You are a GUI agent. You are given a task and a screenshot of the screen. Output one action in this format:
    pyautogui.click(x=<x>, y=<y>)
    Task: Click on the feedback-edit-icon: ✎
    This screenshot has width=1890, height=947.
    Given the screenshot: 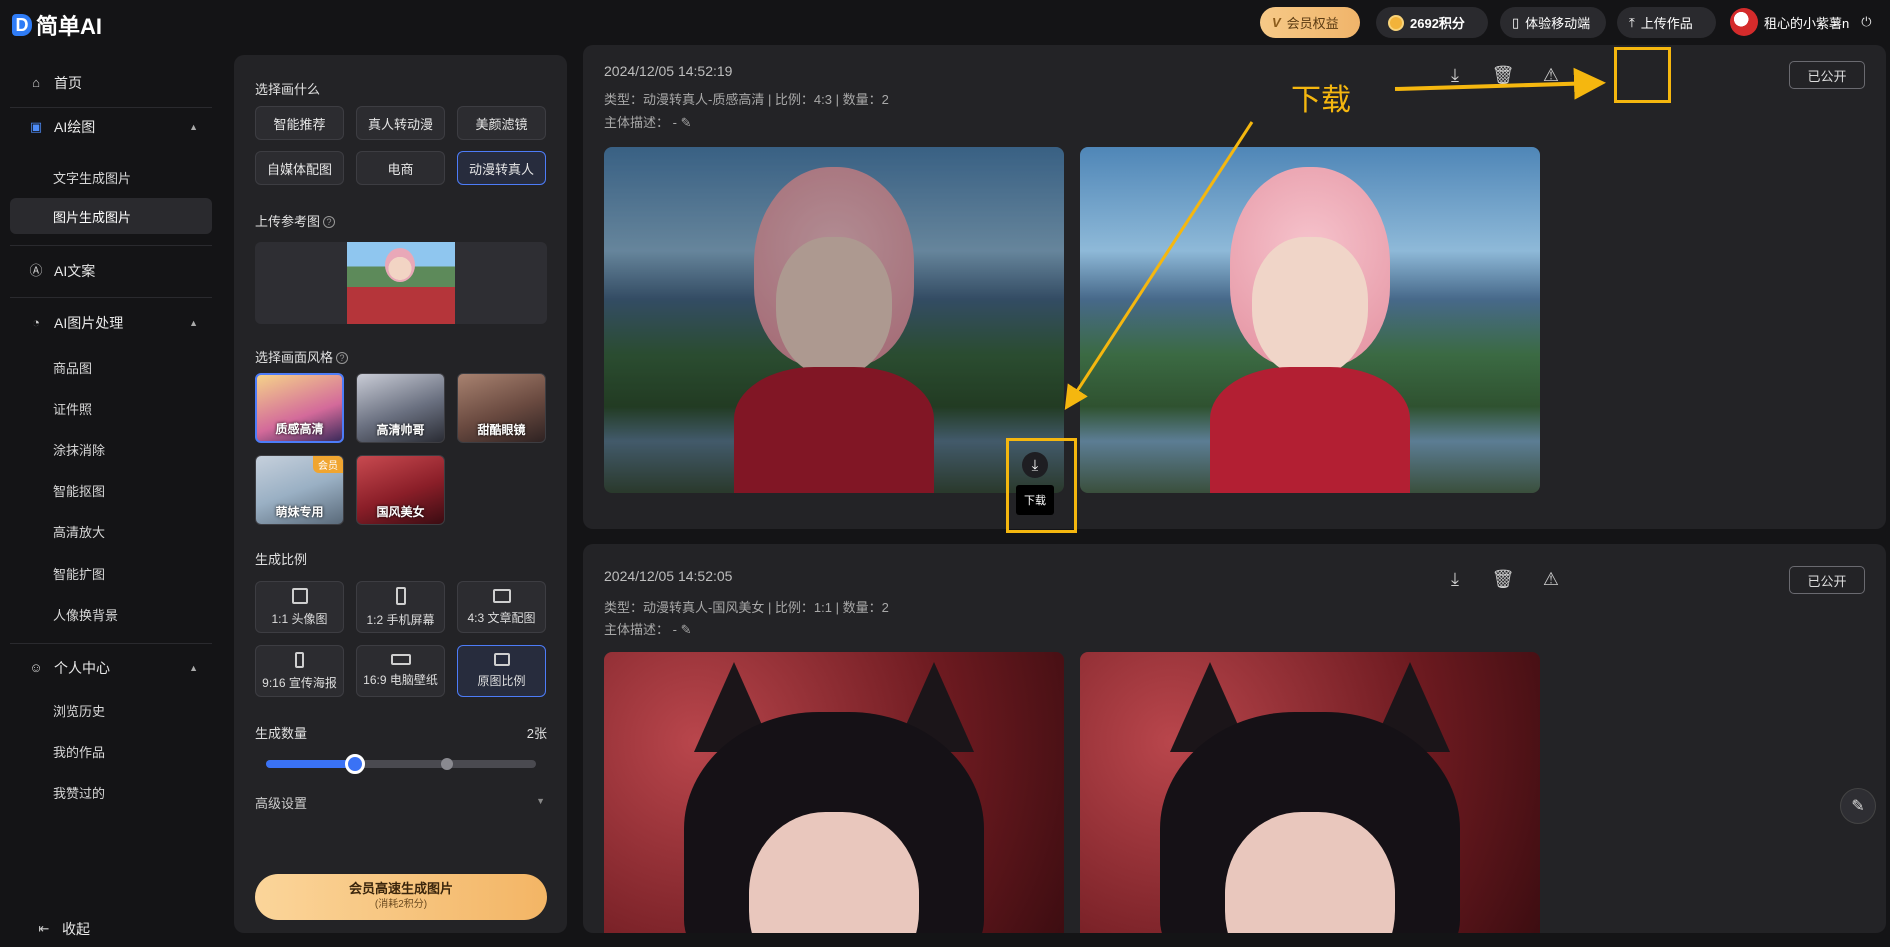 What is the action you would take?
    pyautogui.click(x=1858, y=806)
    